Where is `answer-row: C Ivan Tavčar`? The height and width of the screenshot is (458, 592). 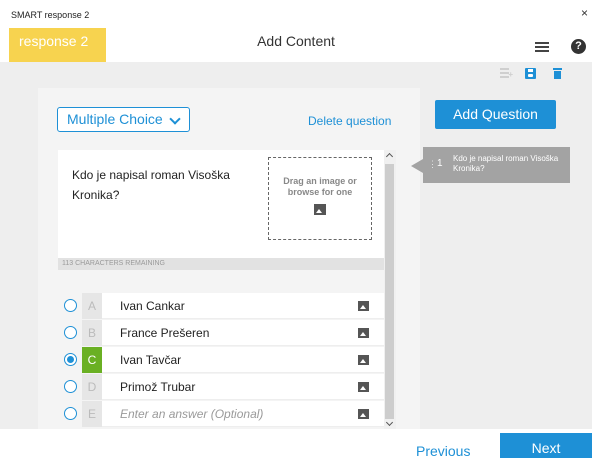 answer-row: C Ivan Tavčar is located at coordinates (221, 360).